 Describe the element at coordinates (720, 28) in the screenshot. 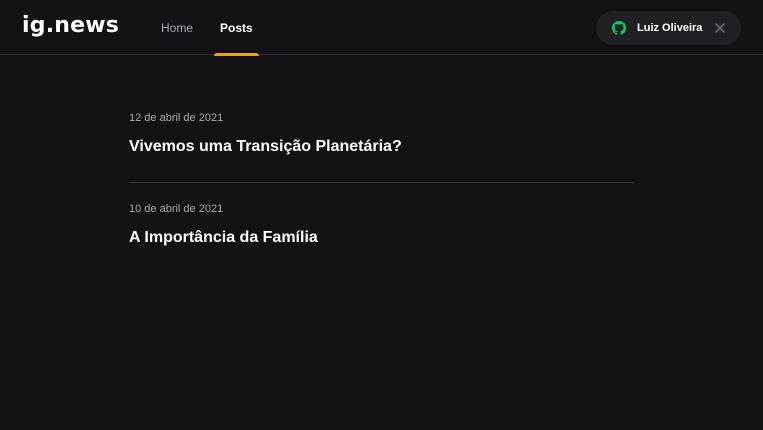

I see `close-icon` at that location.